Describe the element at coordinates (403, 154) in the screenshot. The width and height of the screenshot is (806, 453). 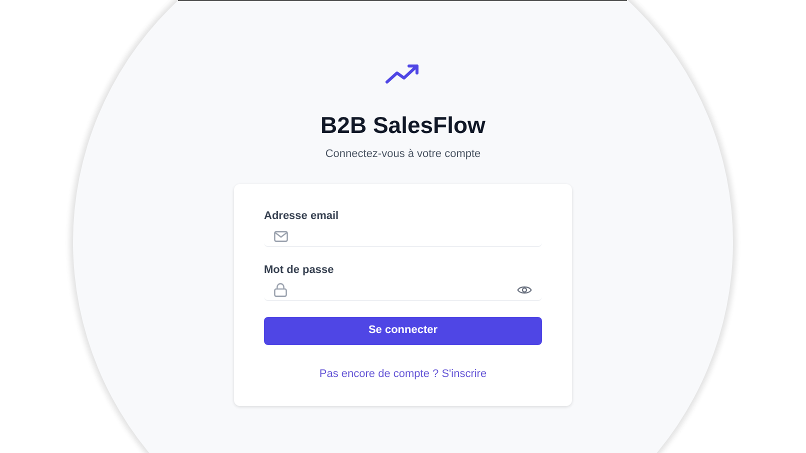
I see `subtitle: Connectez-vous à votre compte` at that location.